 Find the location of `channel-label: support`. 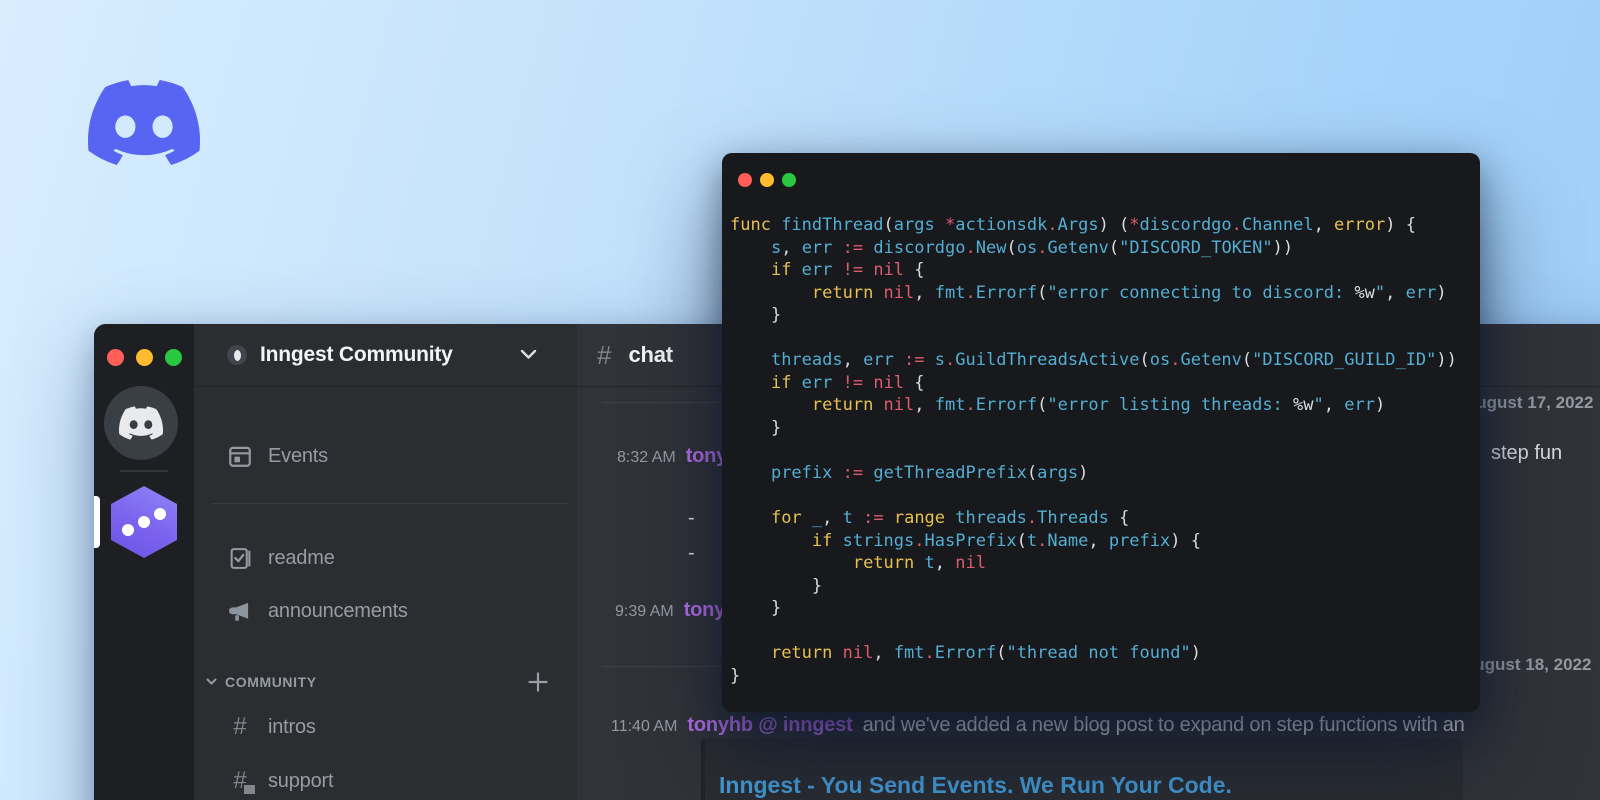

channel-label: support is located at coordinates (301, 780).